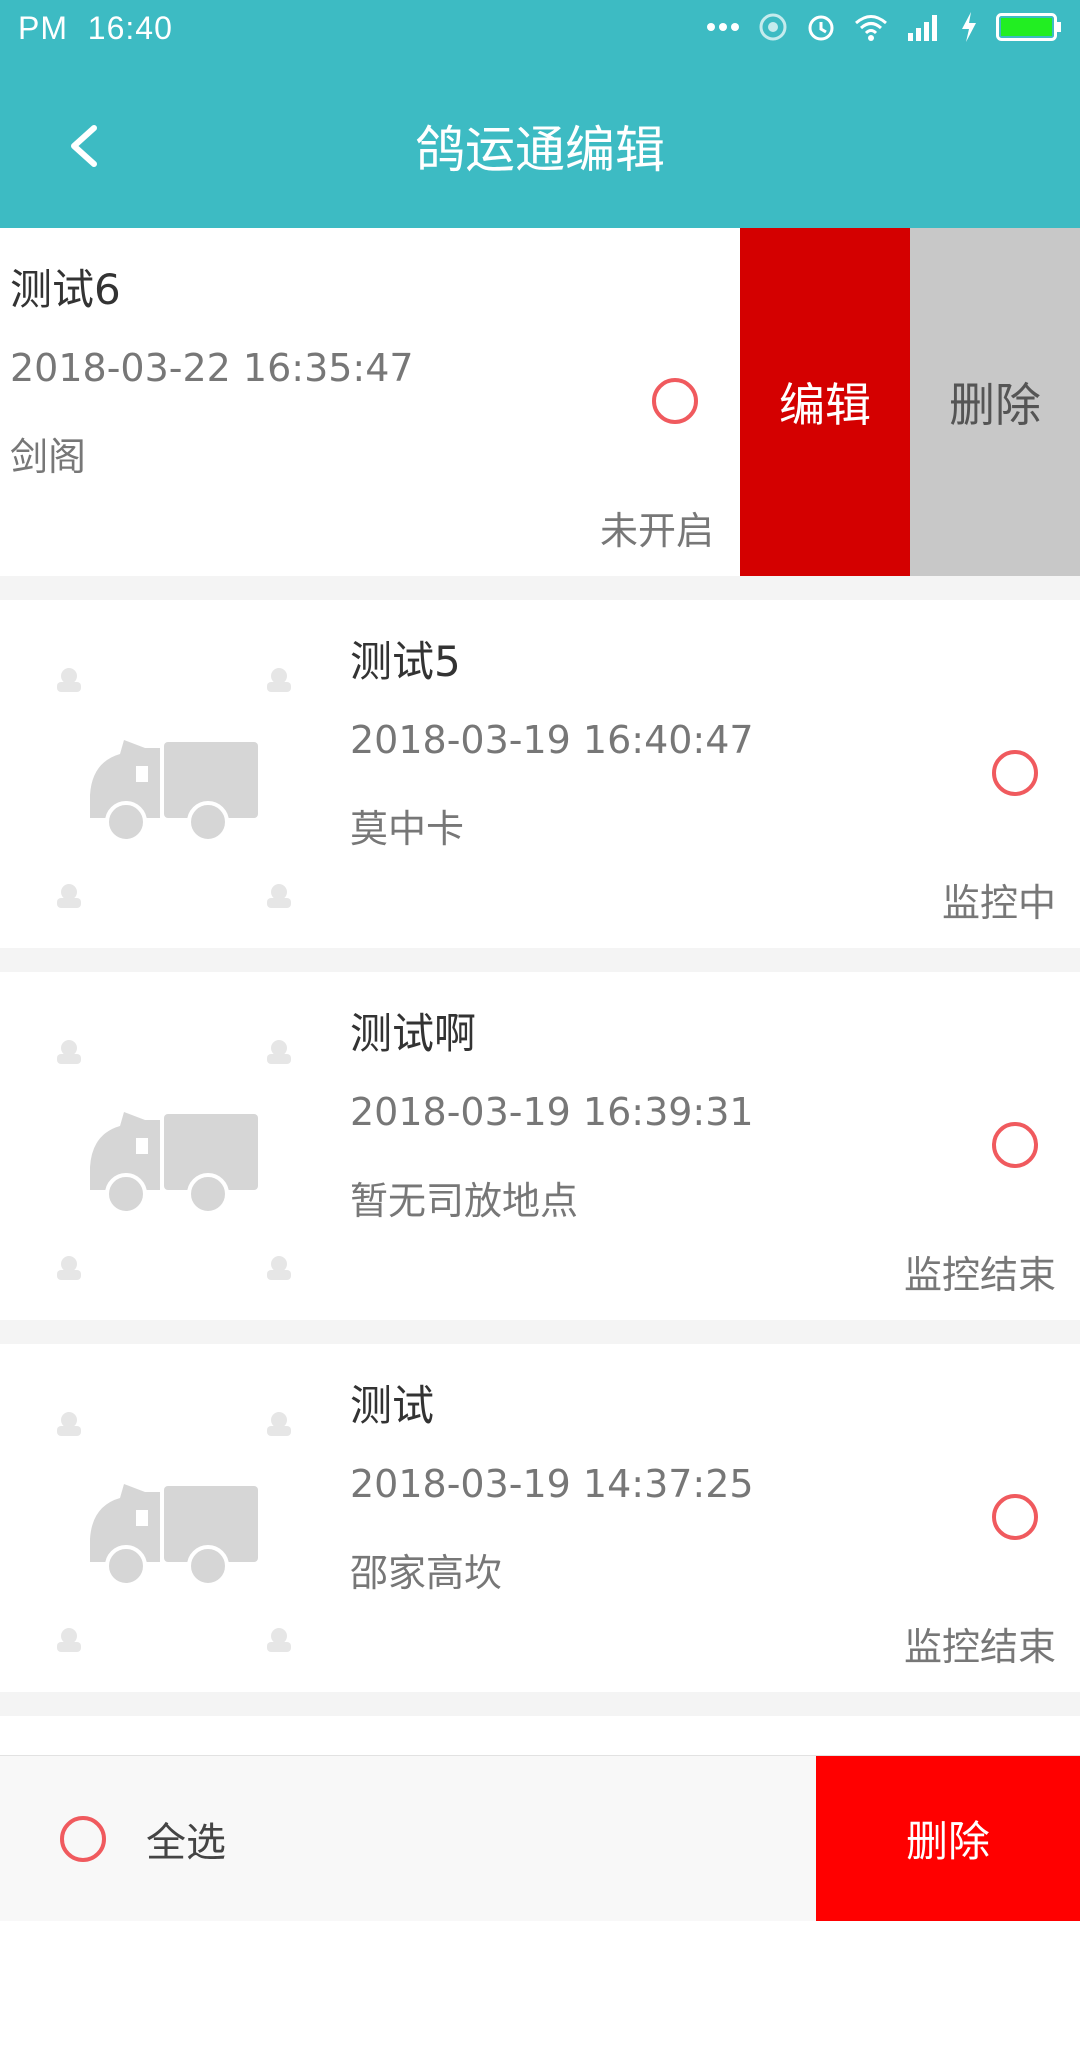 This screenshot has width=1080, height=2064. Describe the element at coordinates (83, 1839) in the screenshot. I see `select-all-radio` at that location.